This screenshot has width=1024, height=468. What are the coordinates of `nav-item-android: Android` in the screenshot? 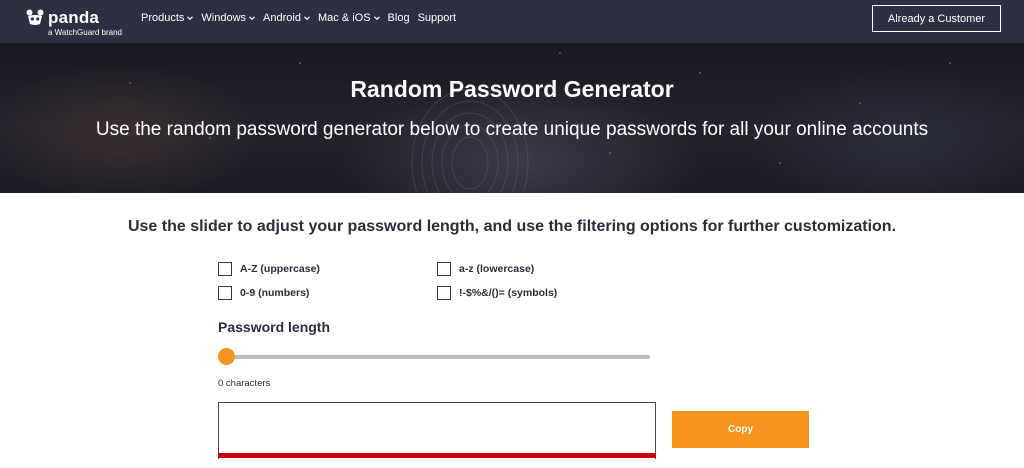 It's located at (286, 18).